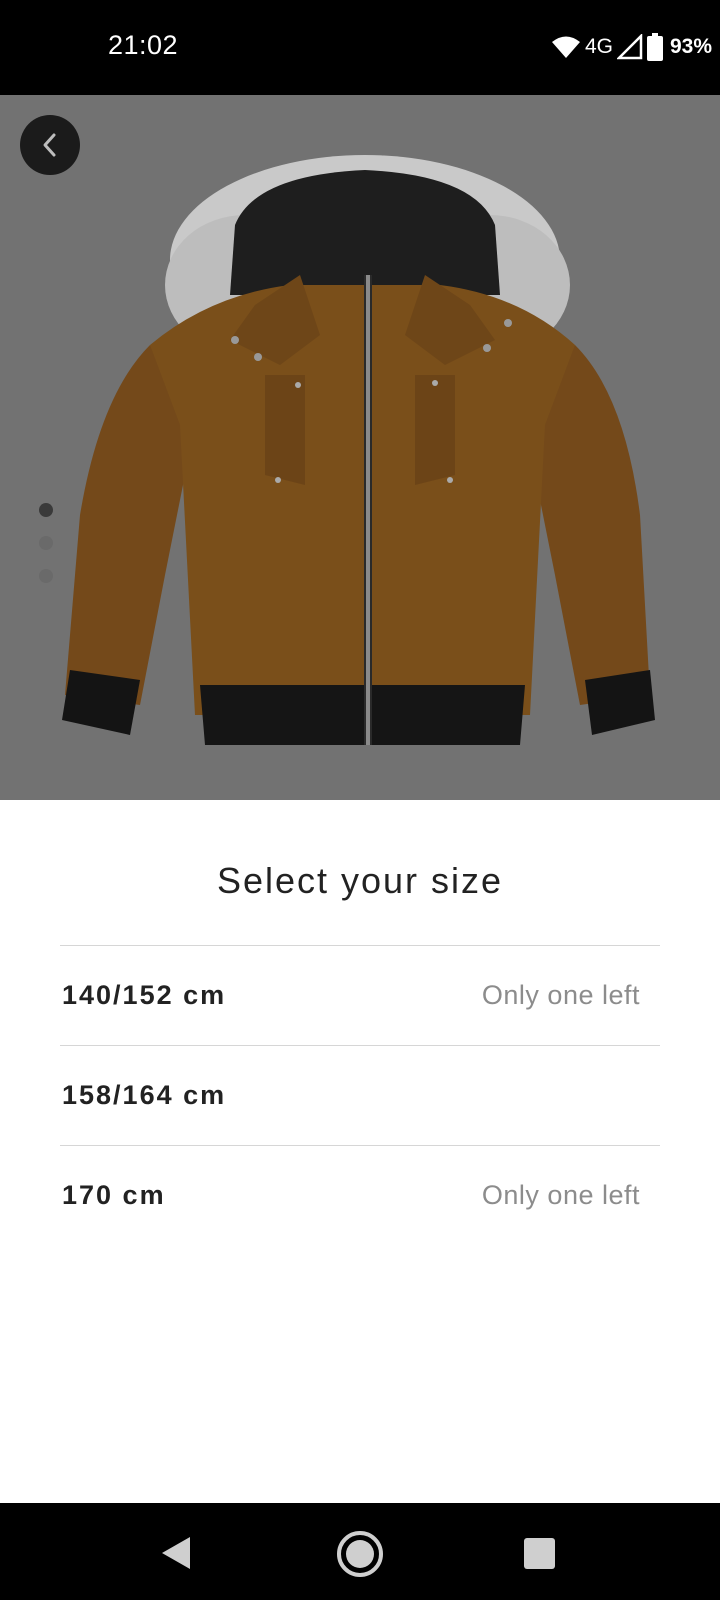 This screenshot has height=1600, width=720. What do you see at coordinates (654, 47) in the screenshot?
I see `battery-icon` at bounding box center [654, 47].